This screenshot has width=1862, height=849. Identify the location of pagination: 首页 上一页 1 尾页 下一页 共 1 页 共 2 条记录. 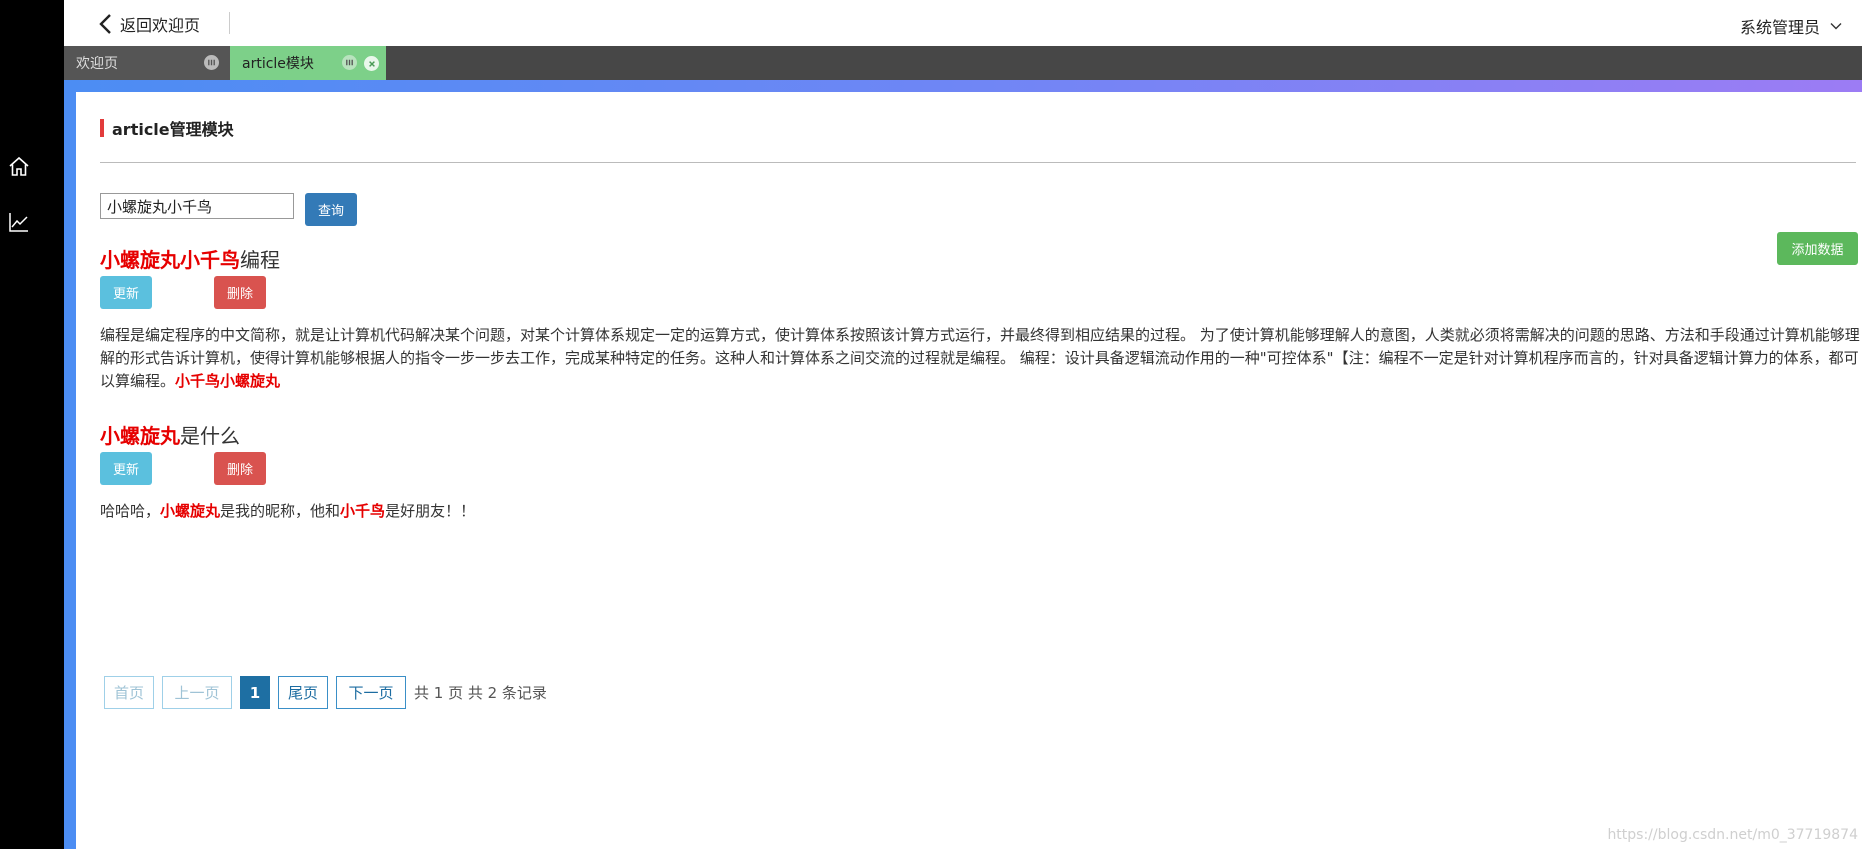
(325, 692).